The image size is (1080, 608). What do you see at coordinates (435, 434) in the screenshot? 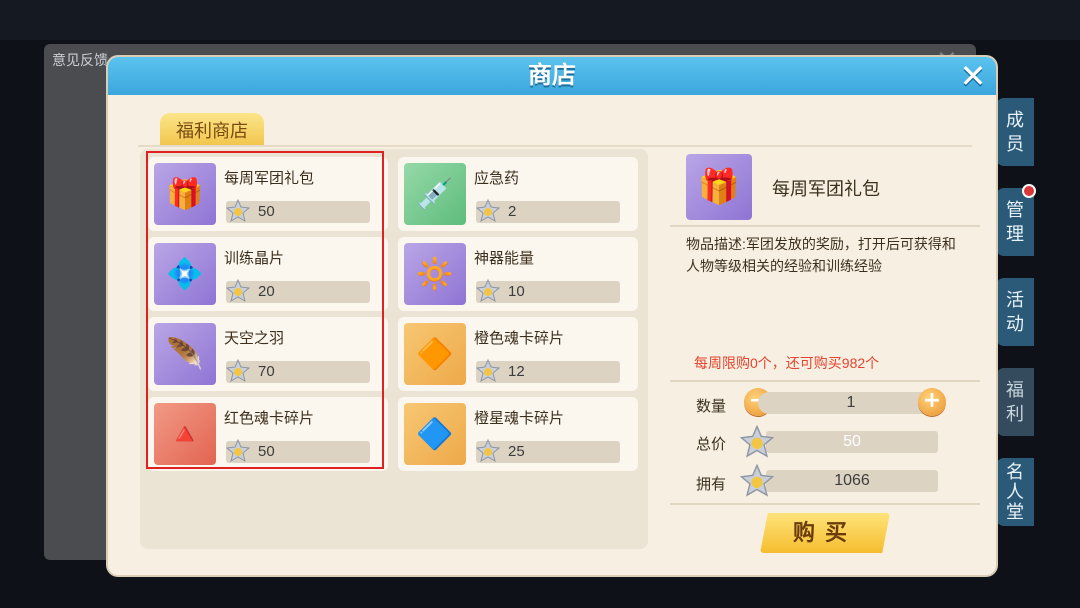
I see `card-shard-icon: 🔷` at bounding box center [435, 434].